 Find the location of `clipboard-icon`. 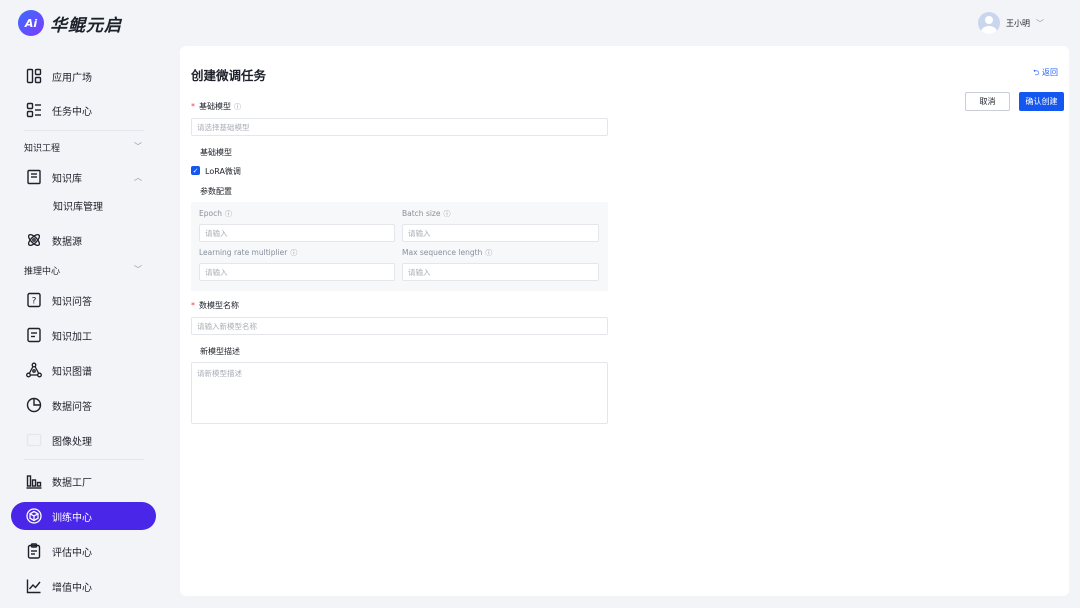

clipboard-icon is located at coordinates (34, 551).